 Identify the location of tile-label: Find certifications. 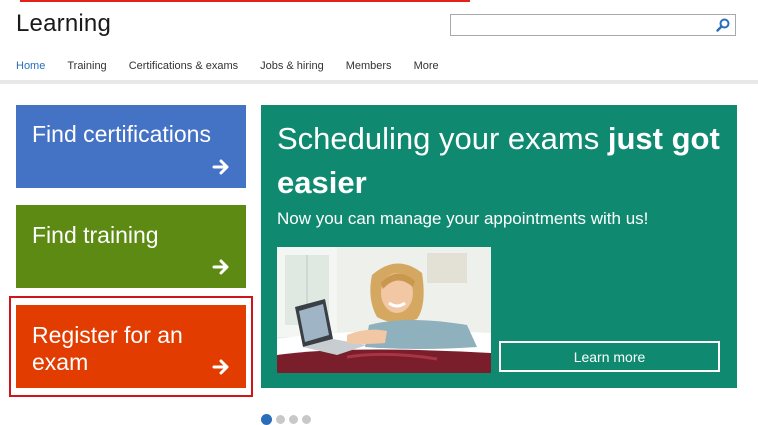
(121, 134).